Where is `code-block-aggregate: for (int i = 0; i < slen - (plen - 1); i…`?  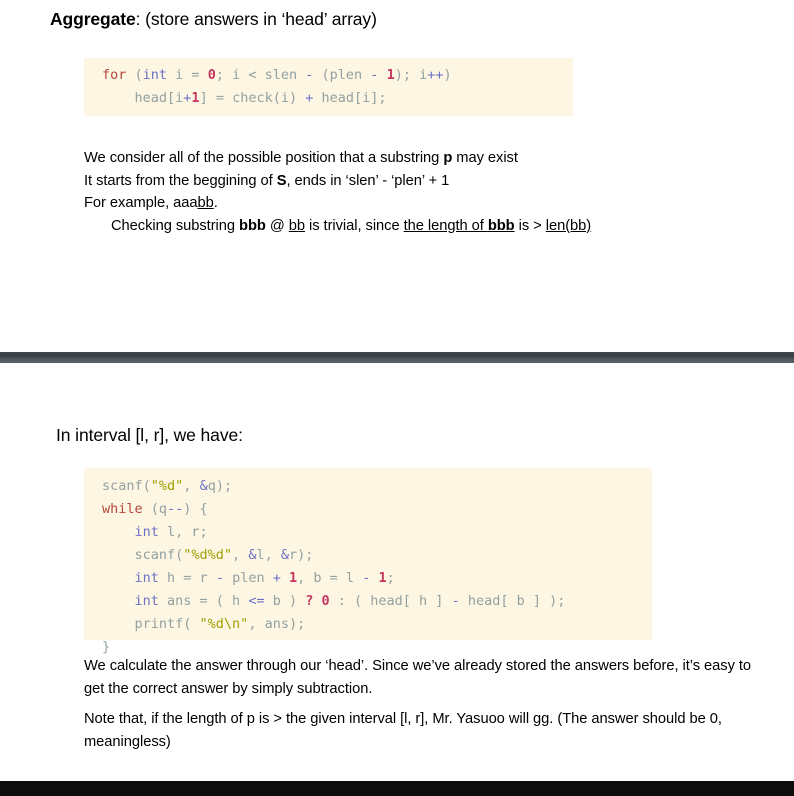
code-block-aggregate: for (int i = 0; i < slen - (plen - 1); i… is located at coordinates (328, 87).